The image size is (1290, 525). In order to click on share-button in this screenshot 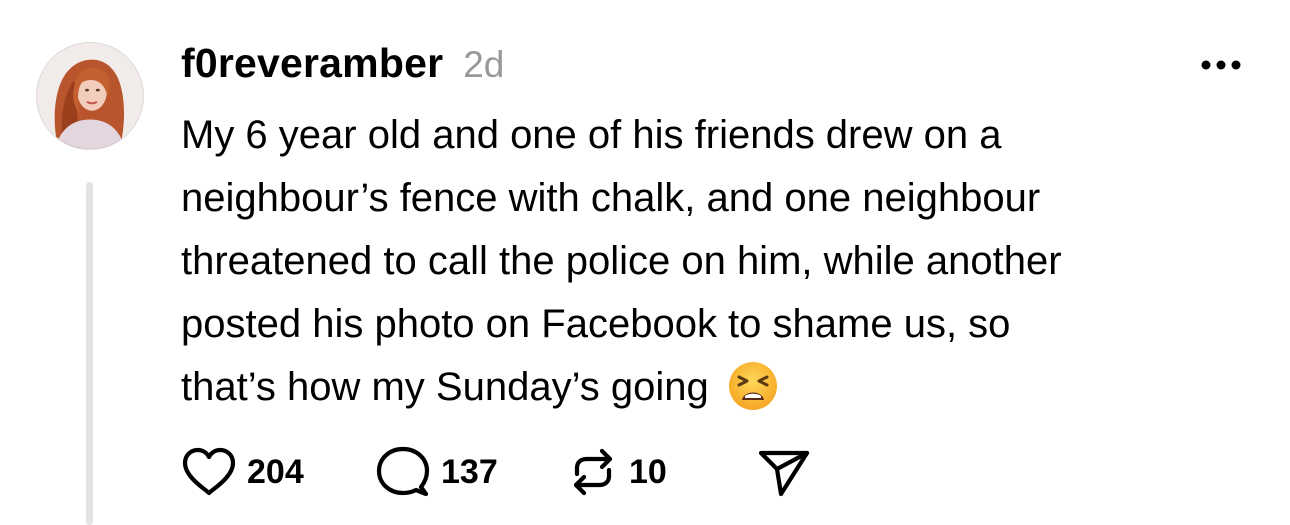, I will do `click(784, 472)`.